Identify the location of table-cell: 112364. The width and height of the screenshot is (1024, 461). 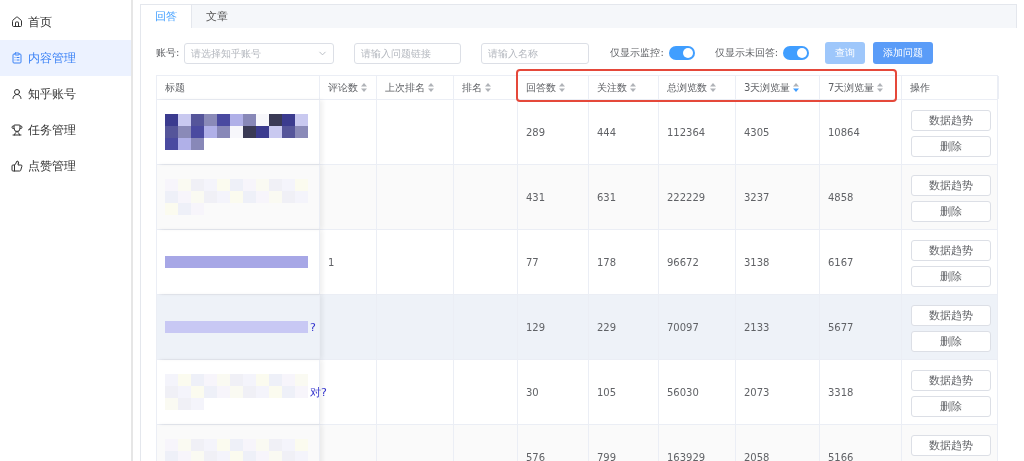
(697, 132).